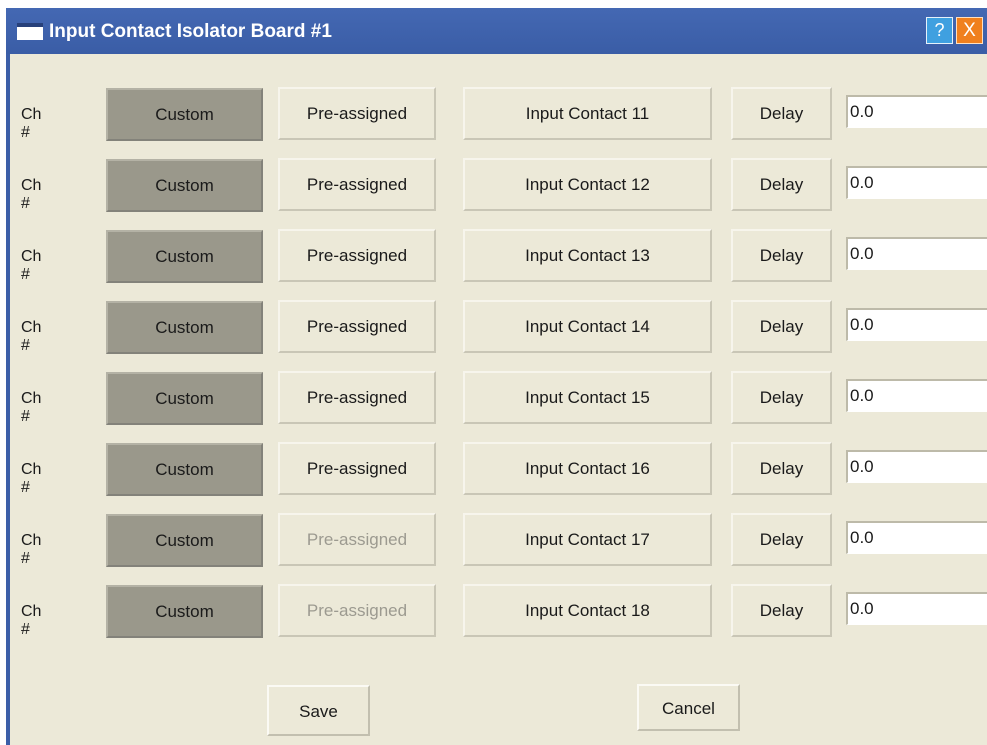 Image resolution: width=987 pixels, height=745 pixels. What do you see at coordinates (587, 326) in the screenshot?
I see `input-contact-button: Input Contact 14` at bounding box center [587, 326].